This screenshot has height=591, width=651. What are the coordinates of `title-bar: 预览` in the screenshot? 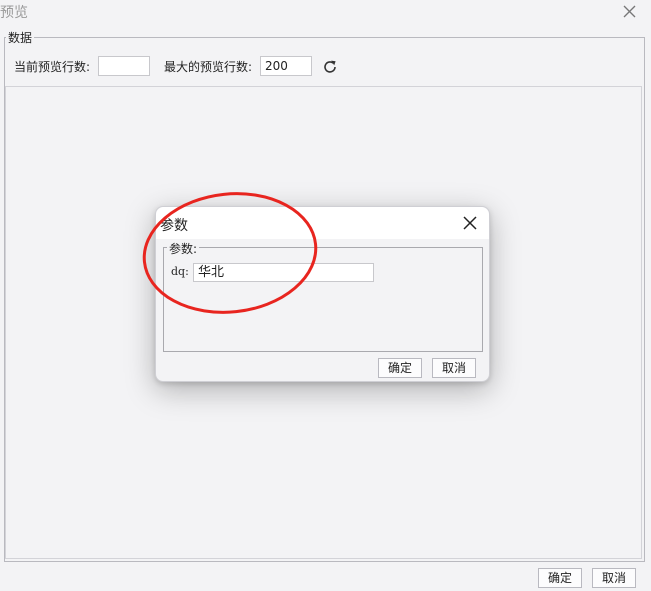 It's located at (325, 13).